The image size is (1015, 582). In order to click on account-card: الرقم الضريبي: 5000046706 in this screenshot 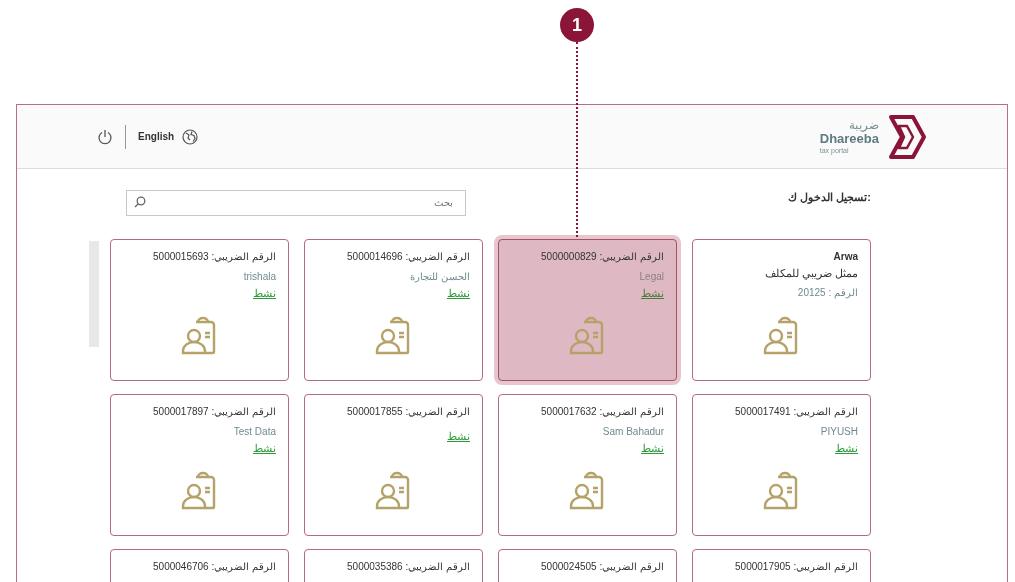, I will do `click(199, 565)`.